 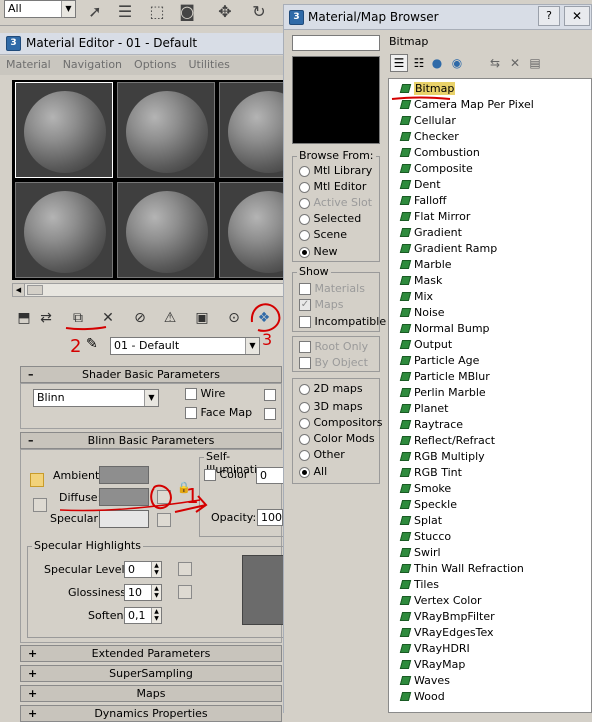 What do you see at coordinates (76, 346) in the screenshot?
I see `step-2-label: 2` at bounding box center [76, 346].